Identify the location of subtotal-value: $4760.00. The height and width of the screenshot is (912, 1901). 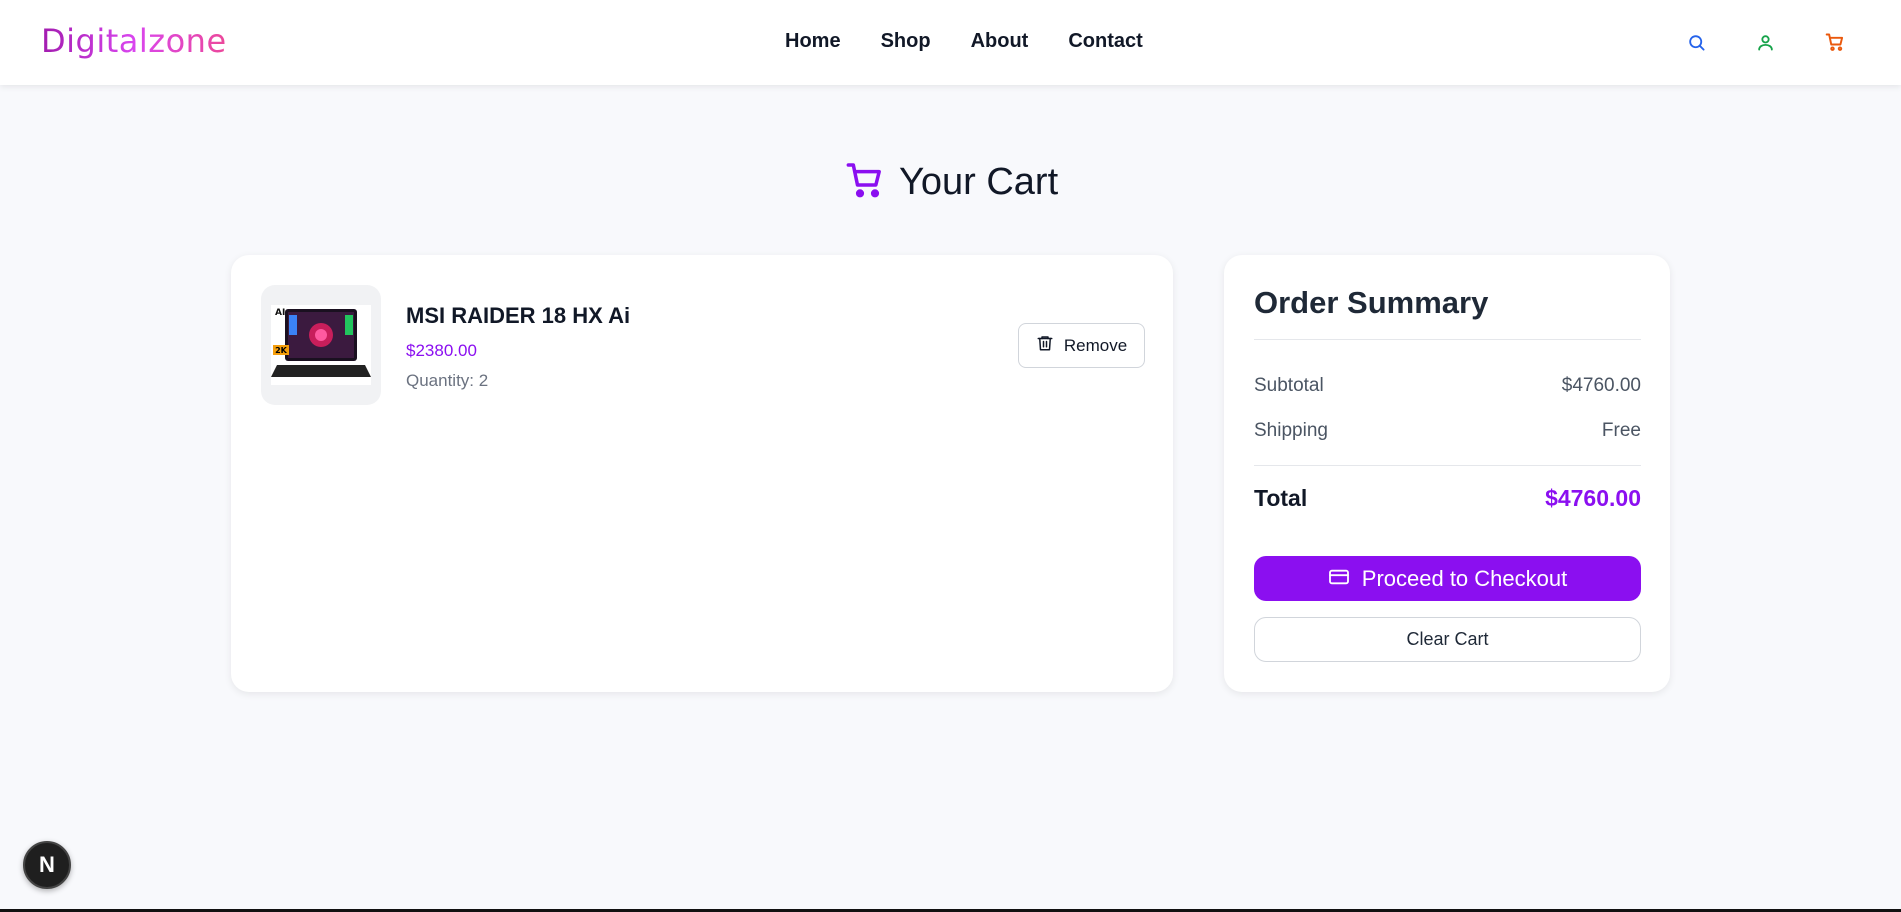
(1601, 385).